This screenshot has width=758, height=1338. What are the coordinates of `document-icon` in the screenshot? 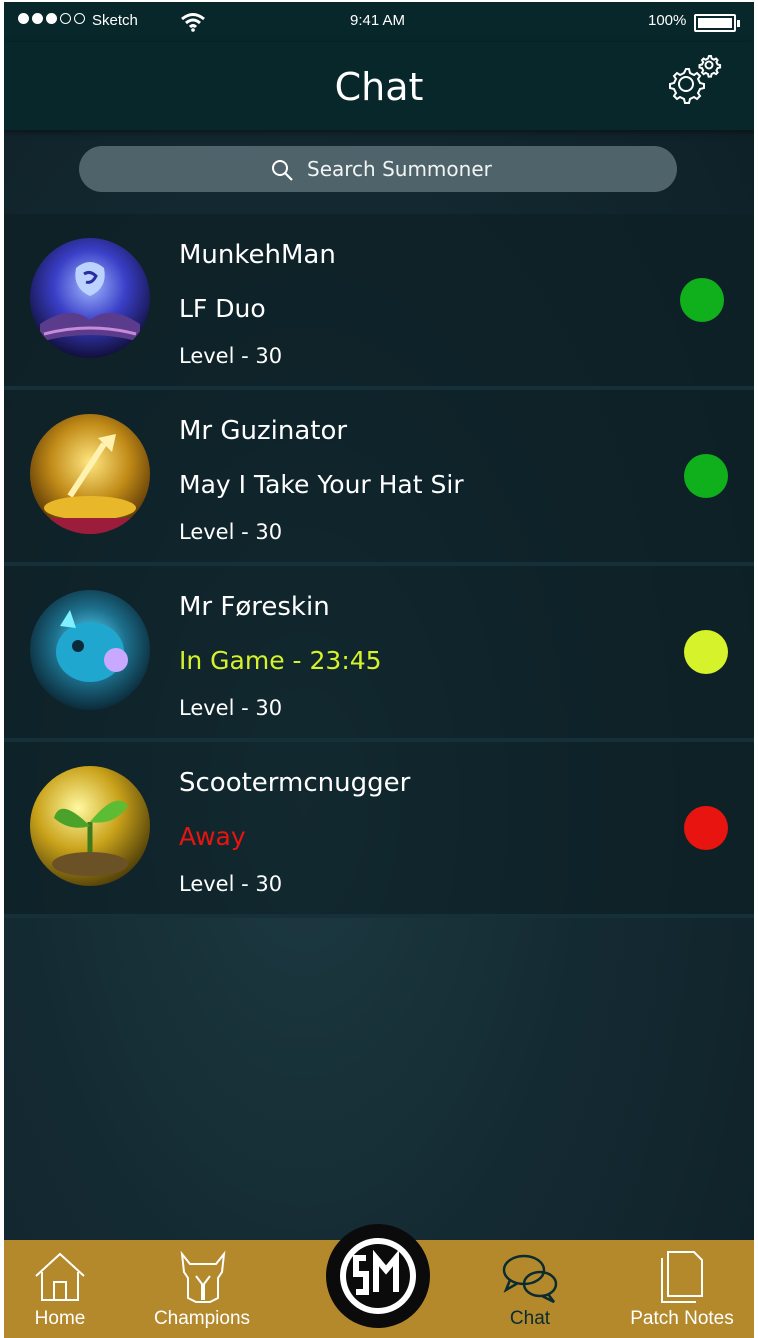 It's located at (682, 1280).